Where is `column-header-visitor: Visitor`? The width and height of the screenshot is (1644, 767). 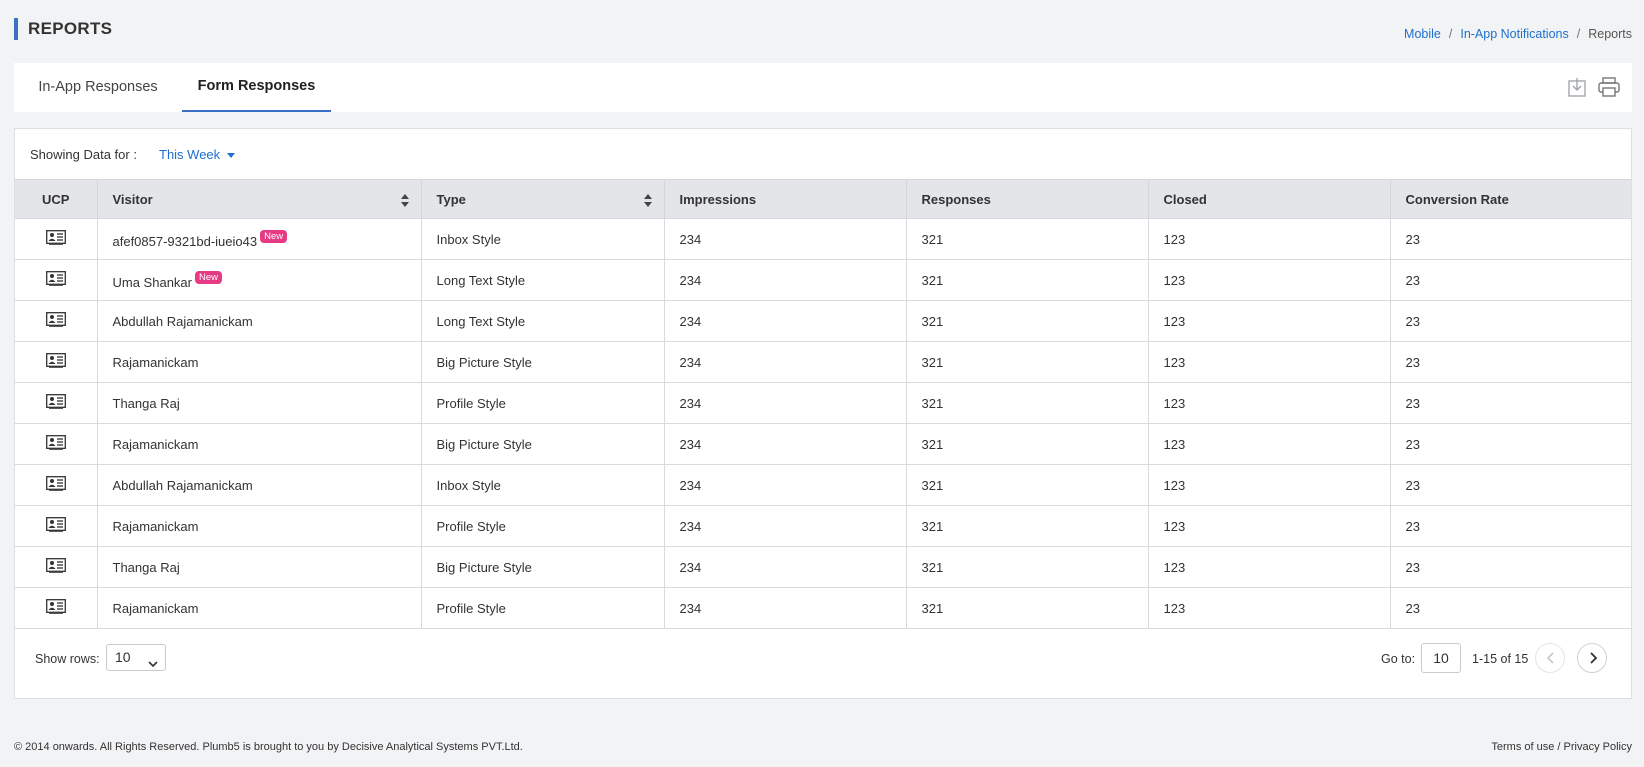
column-header-visitor: Visitor is located at coordinates (259, 199).